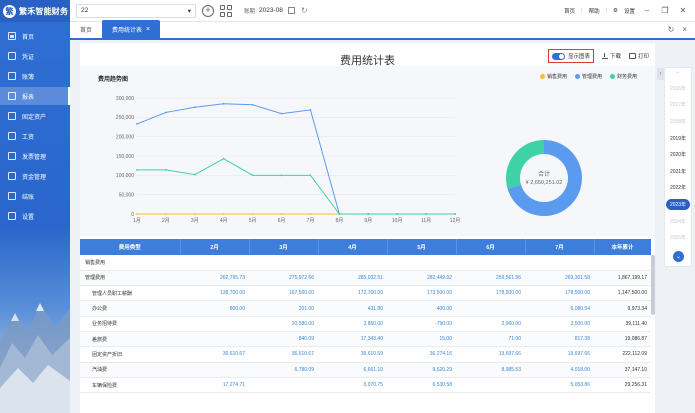 Image resolution: width=695 pixels, height=413 pixels. What do you see at coordinates (283, 308) in the screenshot?
I see `table-cell: 201.00` at bounding box center [283, 308].